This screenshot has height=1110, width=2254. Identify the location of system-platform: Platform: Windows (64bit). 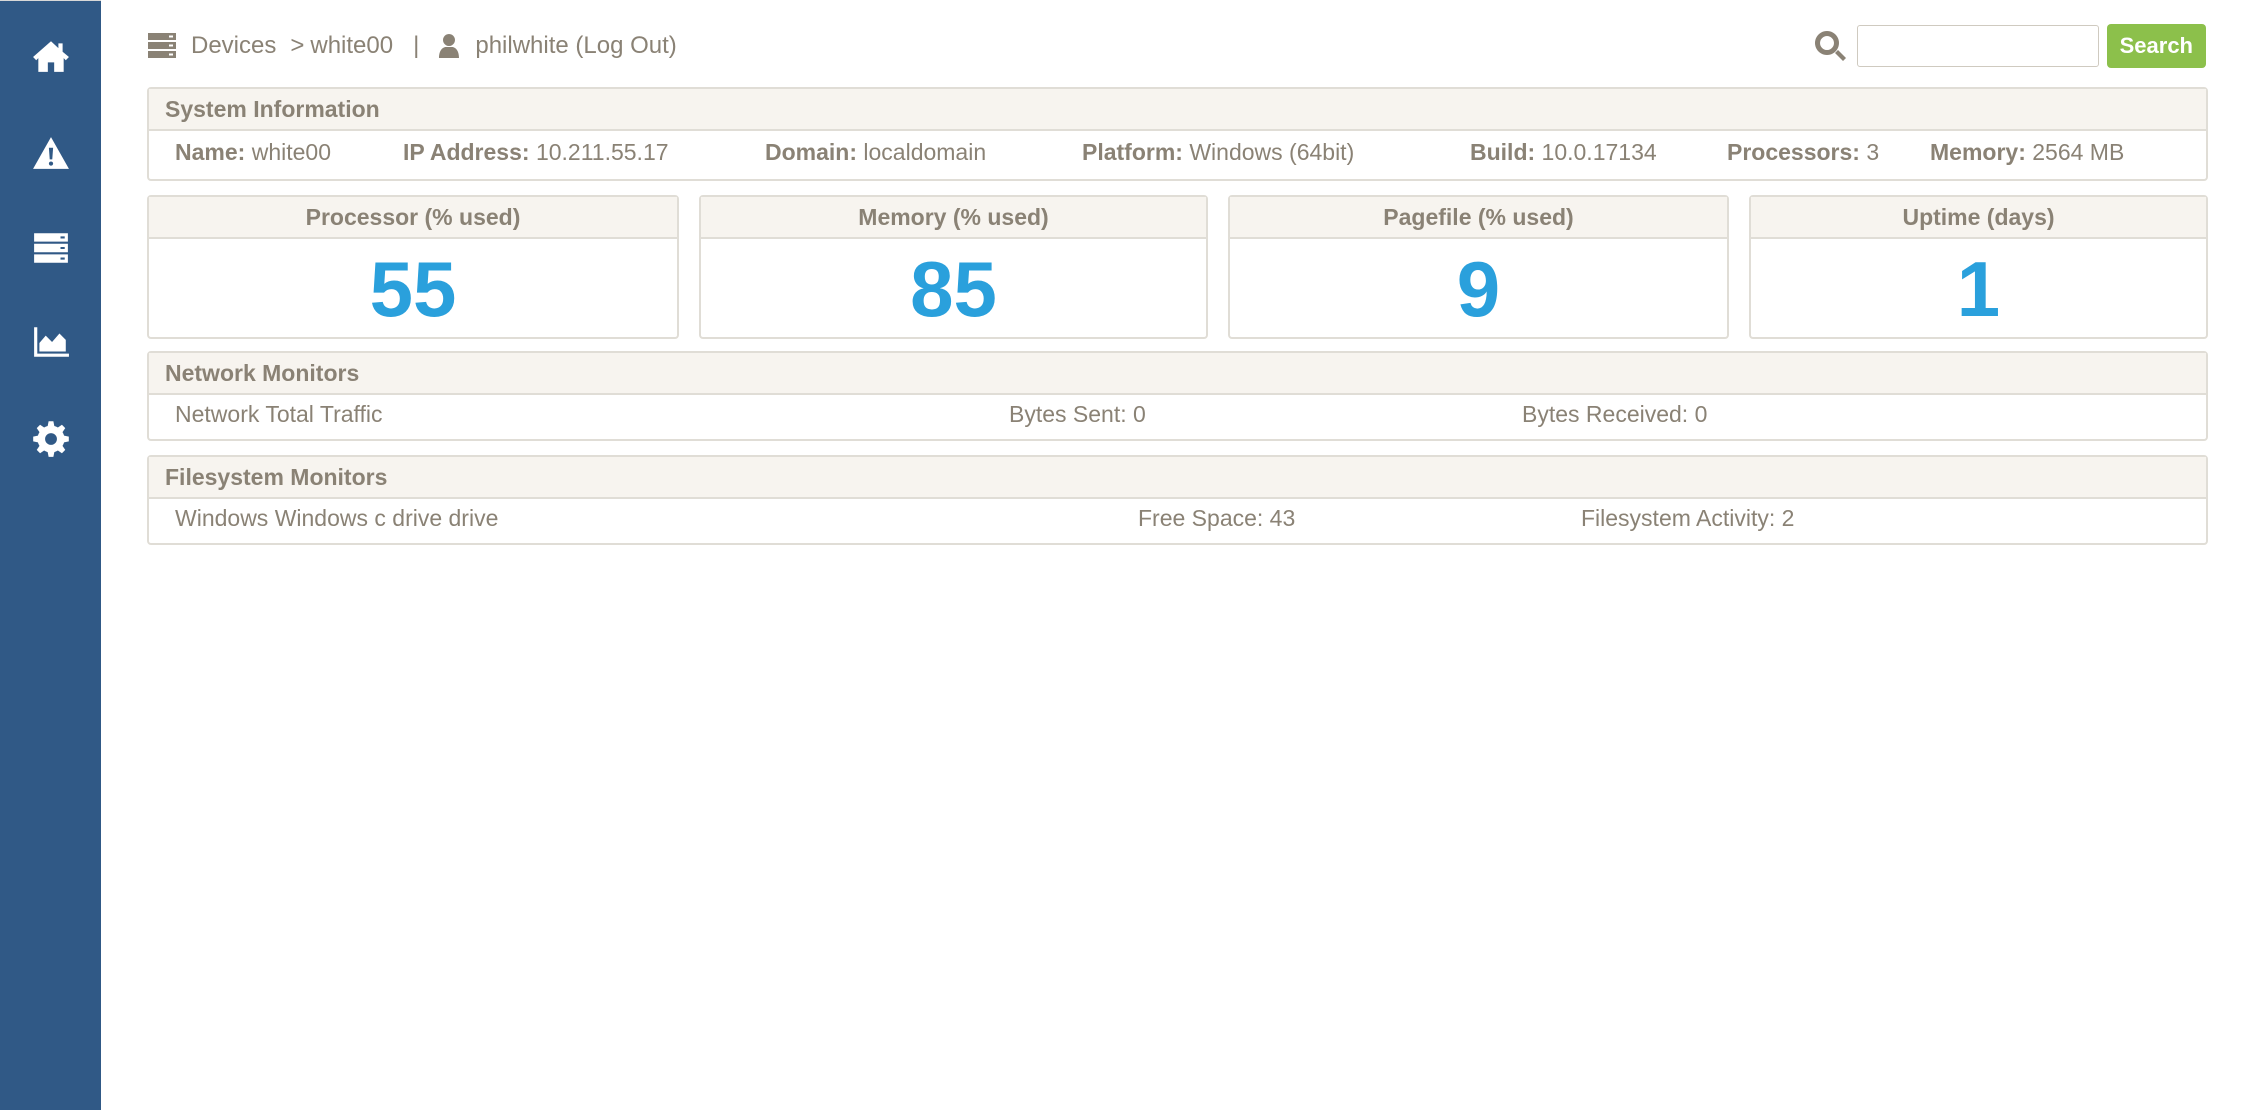
(1218, 152).